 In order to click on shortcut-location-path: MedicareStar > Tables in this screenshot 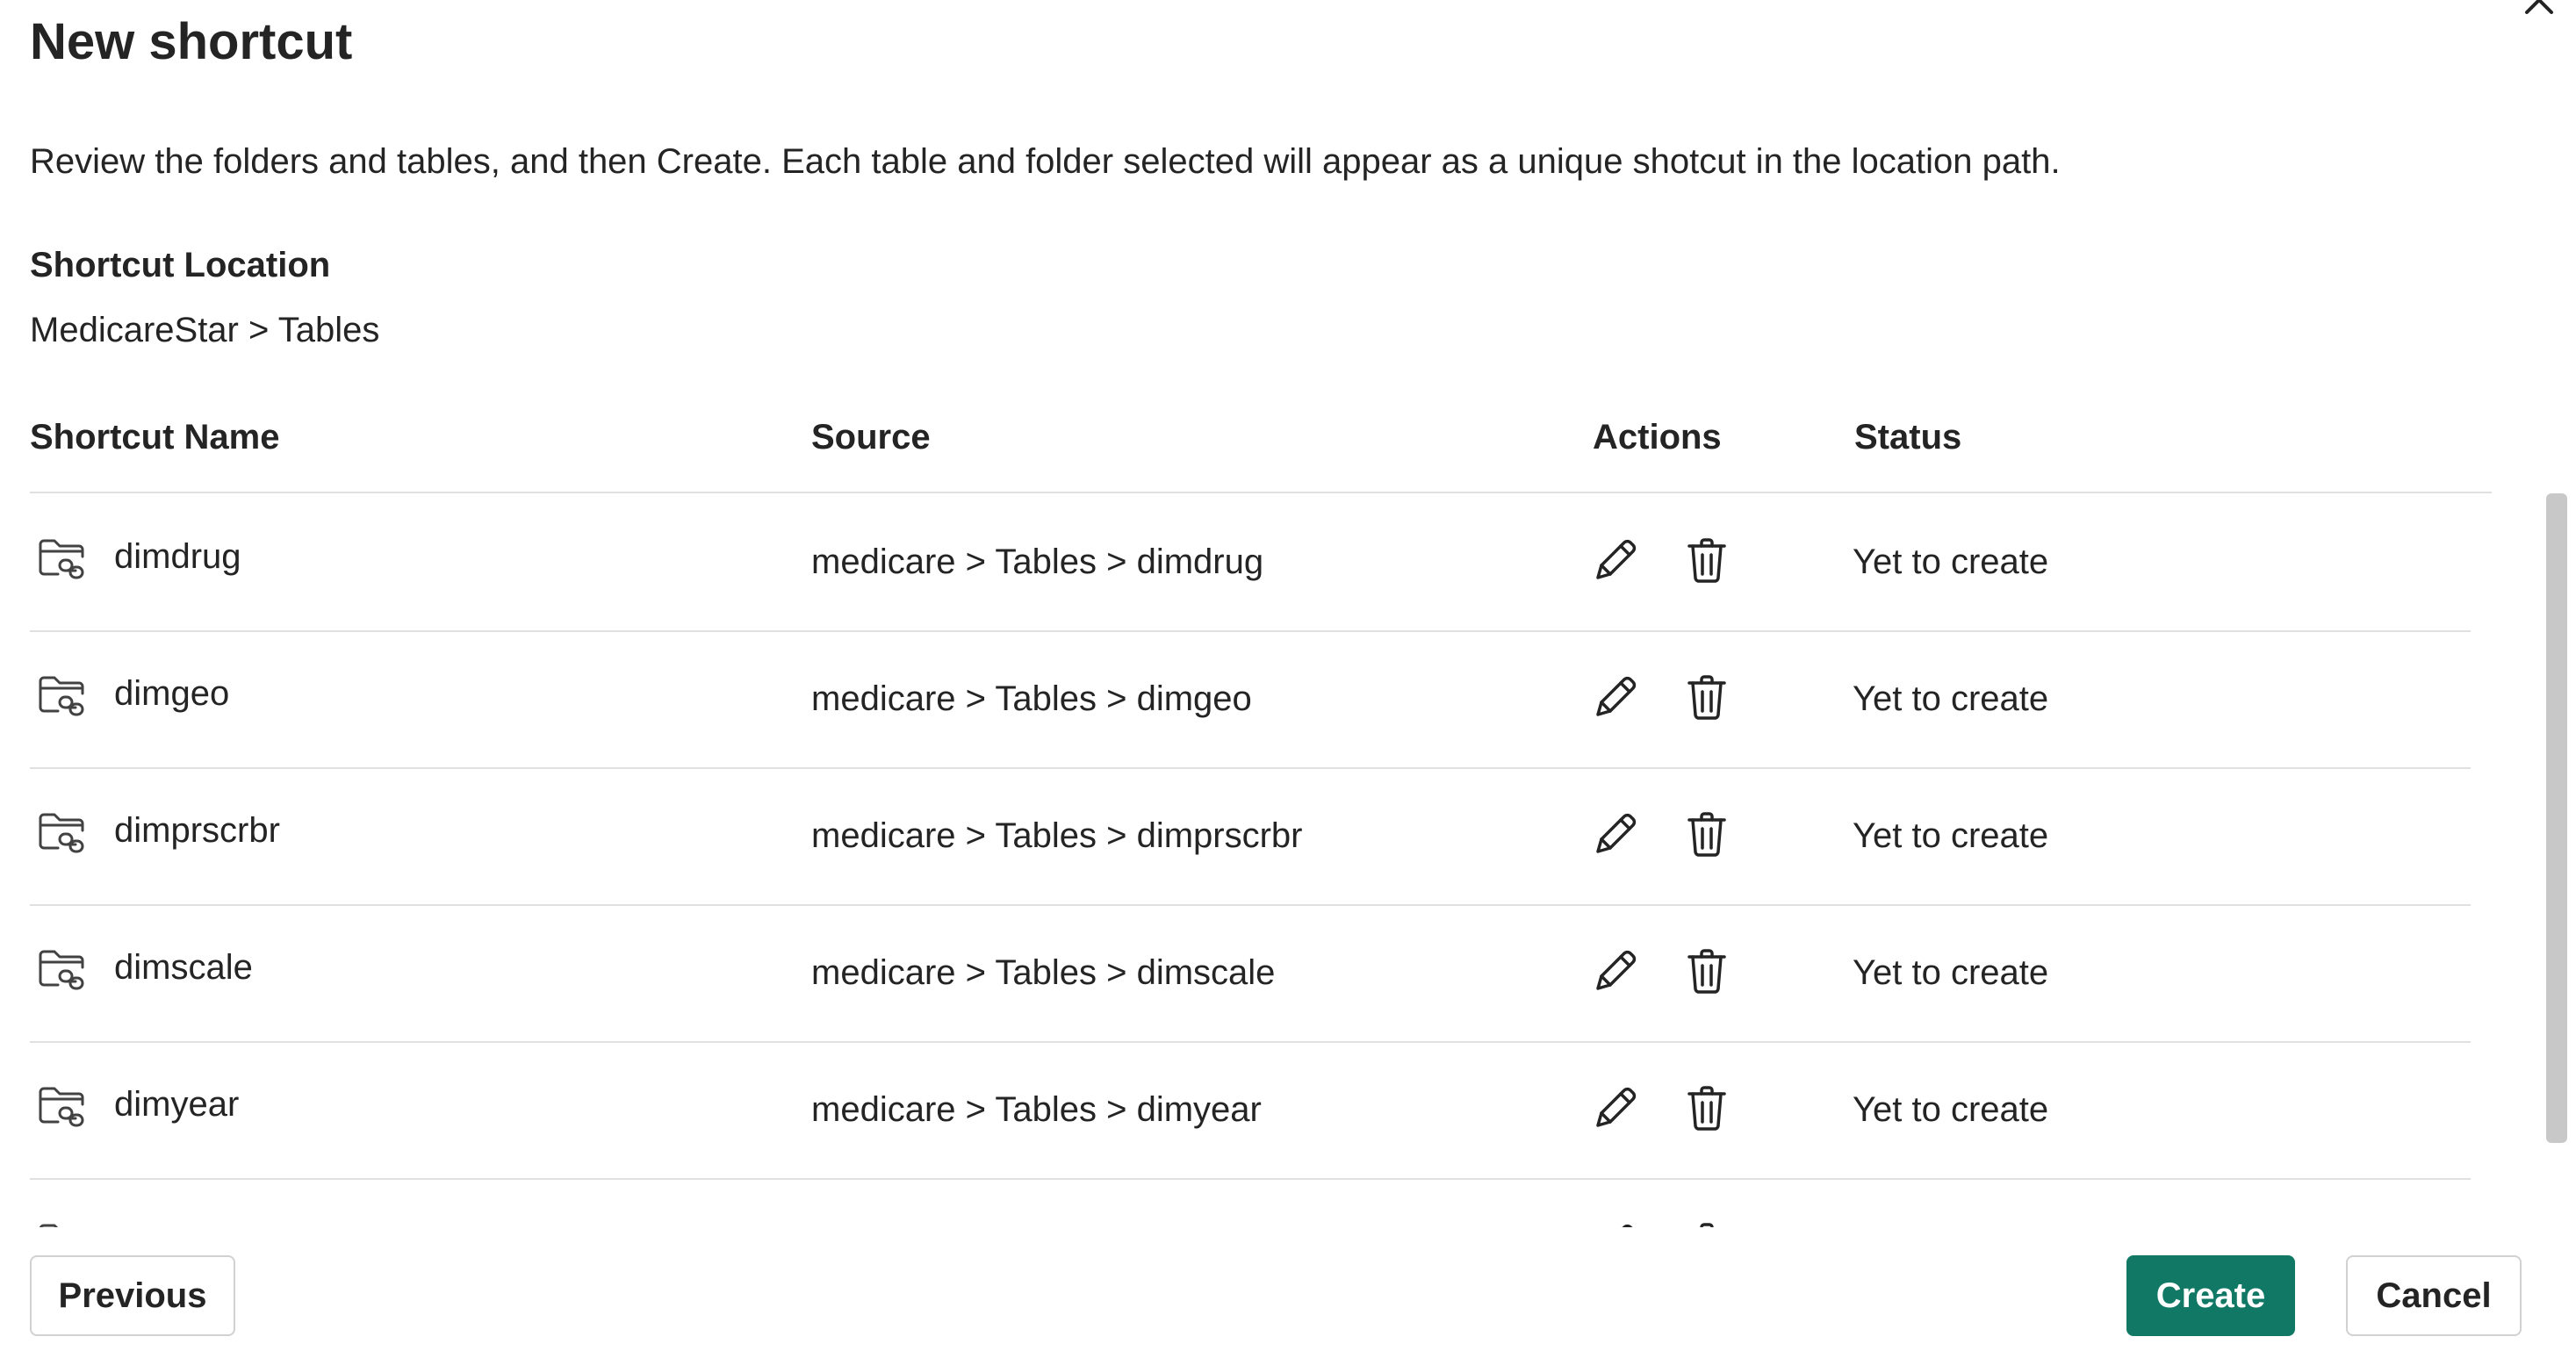, I will do `click(205, 330)`.